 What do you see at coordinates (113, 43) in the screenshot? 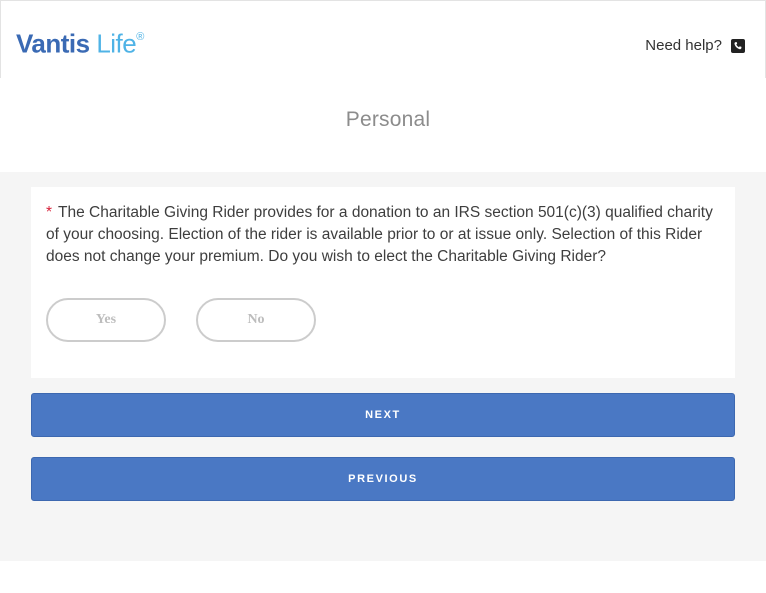
I see `logo-text-secondary: Life` at bounding box center [113, 43].